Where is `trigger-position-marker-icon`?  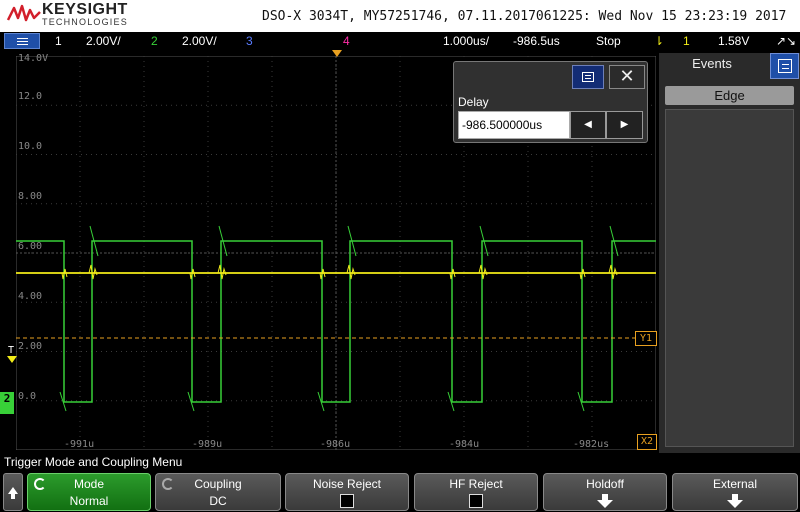 trigger-position-marker-icon is located at coordinates (337, 53).